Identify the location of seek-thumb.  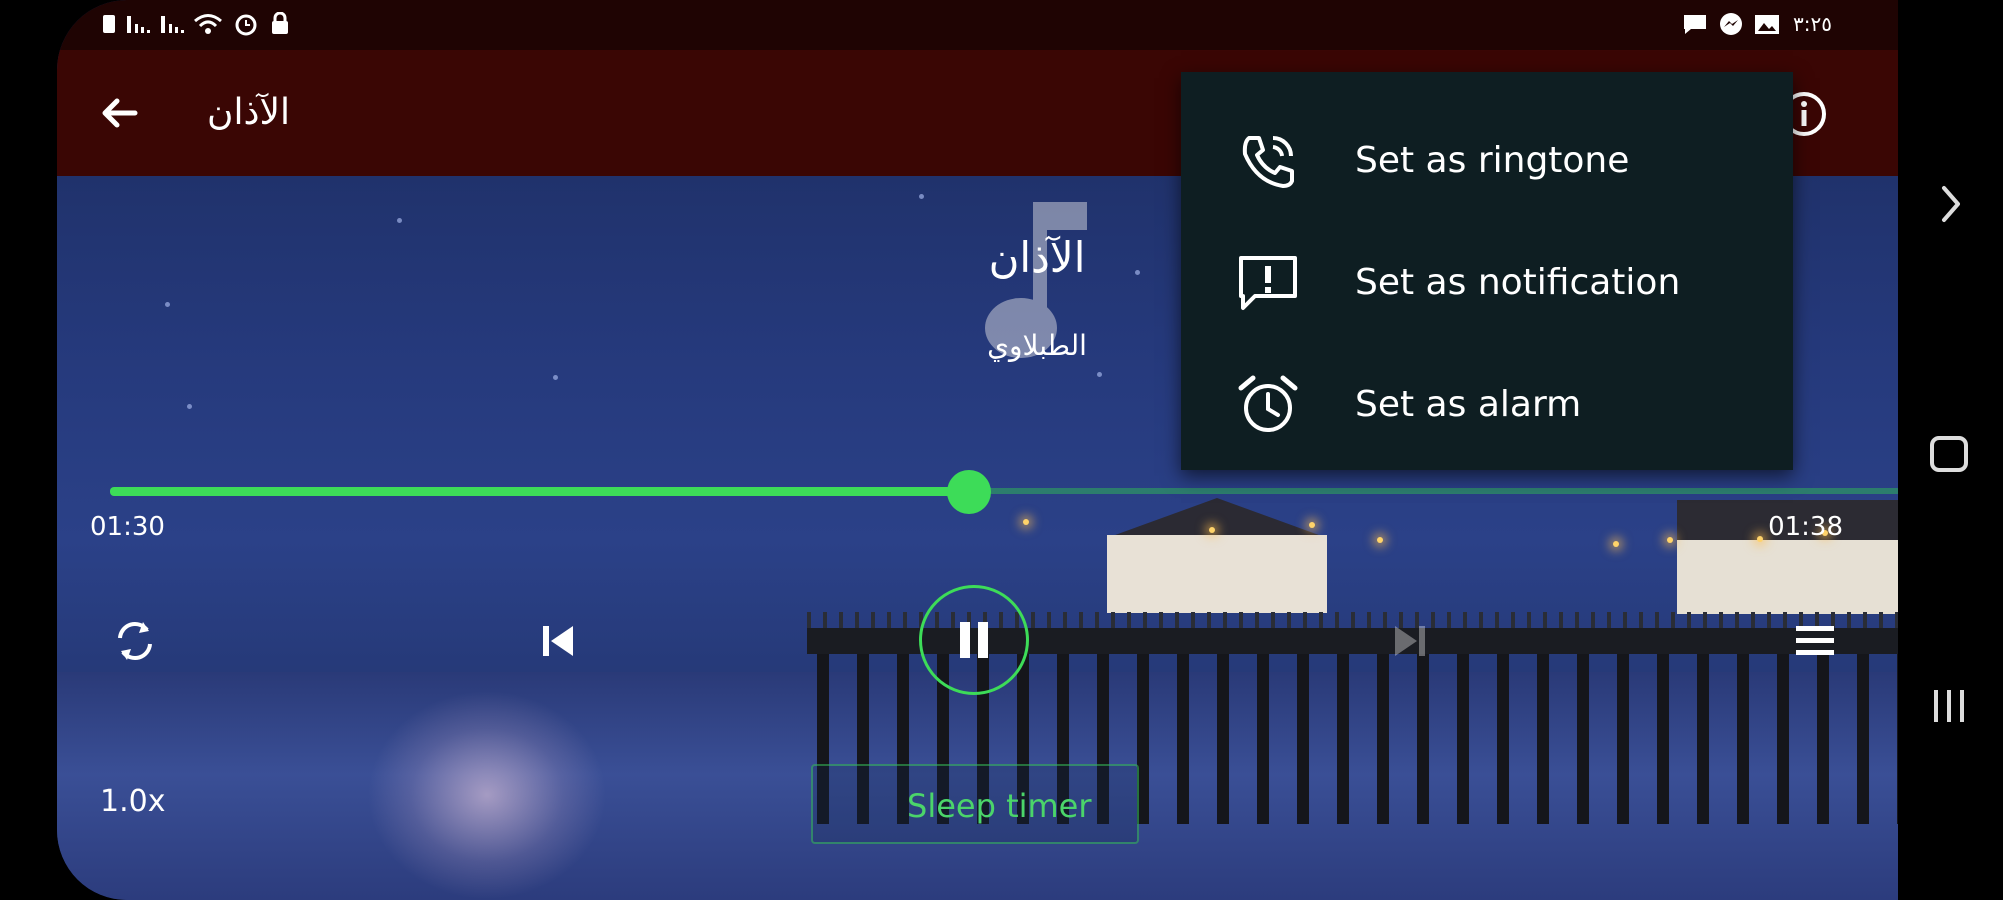
(969, 492).